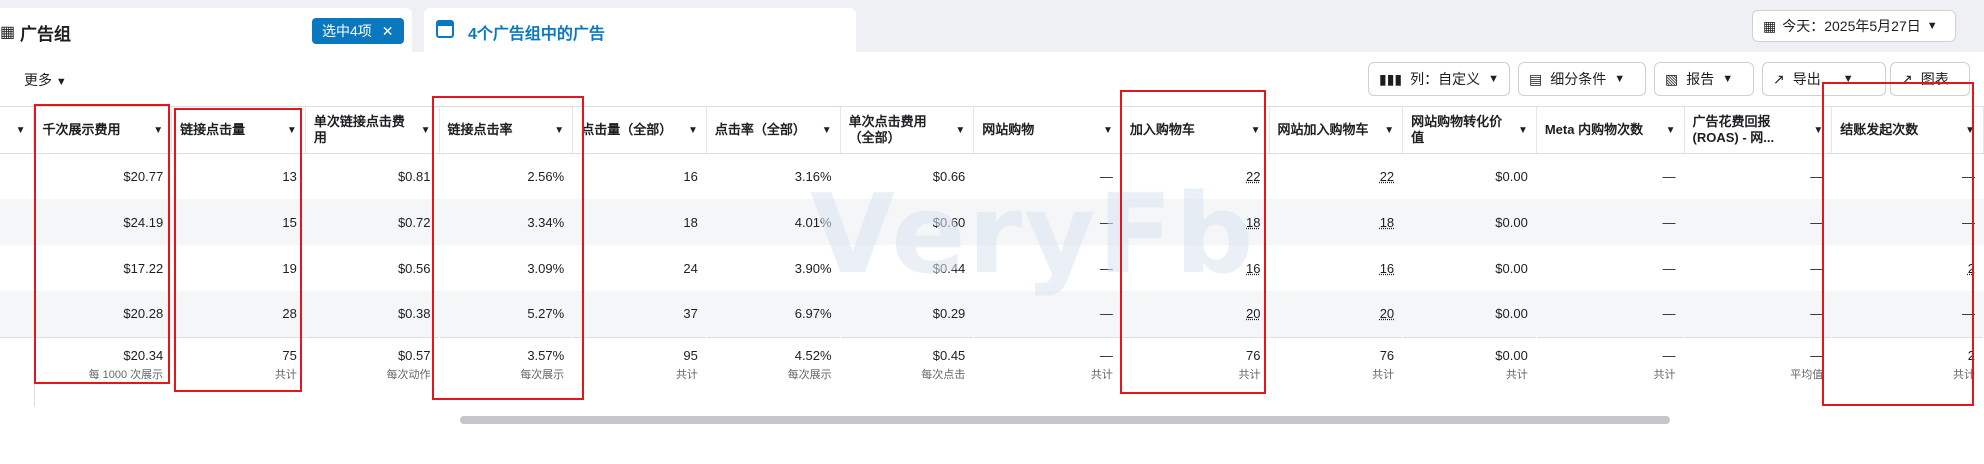 Image resolution: width=1984 pixels, height=464 pixels. What do you see at coordinates (1336, 176) in the screenshot?
I see `table-cell-link: 22` at bounding box center [1336, 176].